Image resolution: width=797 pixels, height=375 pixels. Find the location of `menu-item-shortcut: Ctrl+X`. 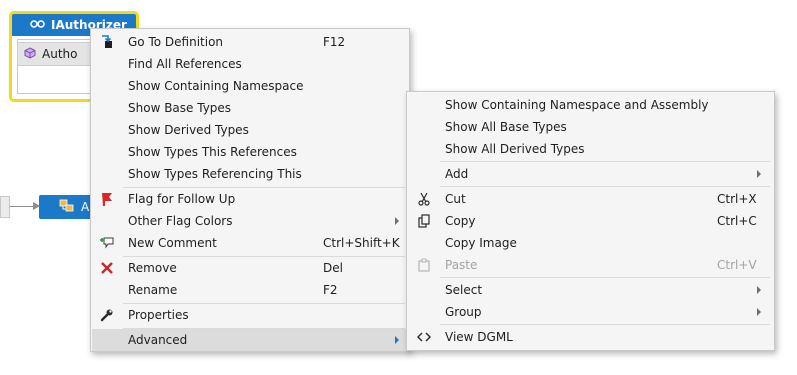

menu-item-shortcut: Ctrl+X is located at coordinates (737, 199).